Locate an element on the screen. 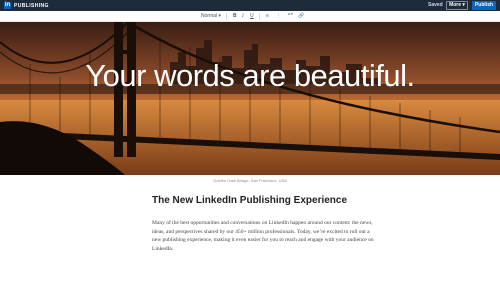 This screenshot has height=282, width=500. article-title: The New LinkedIn Publishing Experience is located at coordinates (272, 200).